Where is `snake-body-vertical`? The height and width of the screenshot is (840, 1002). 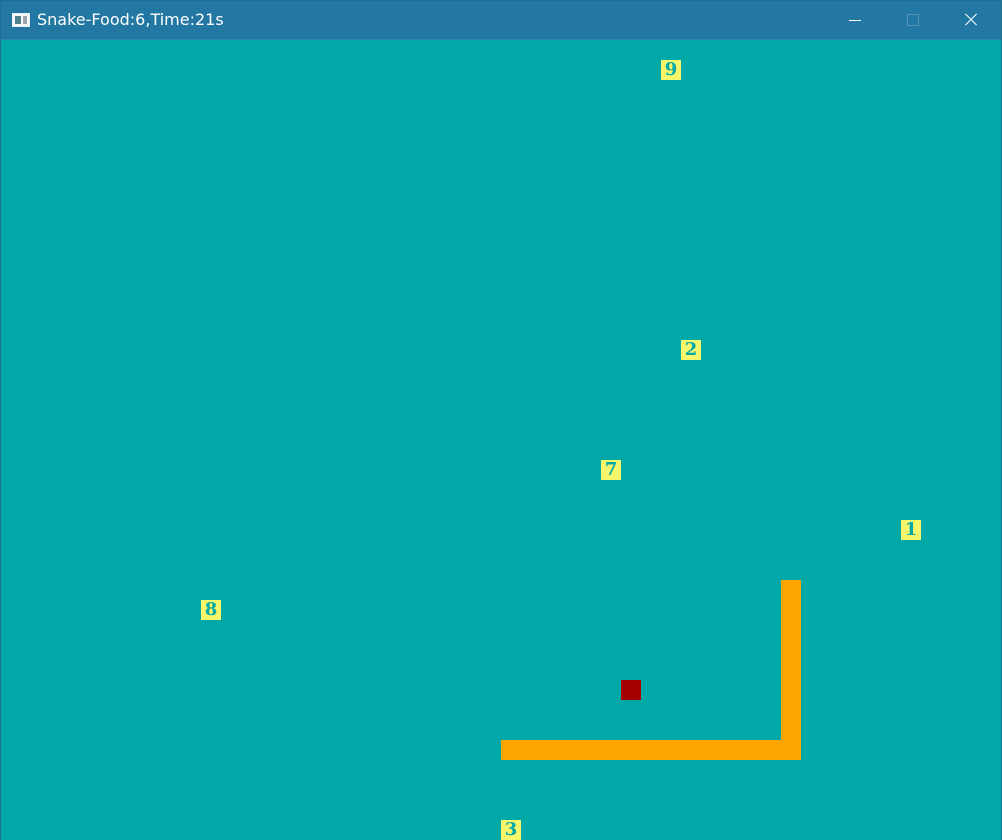 snake-body-vertical is located at coordinates (791, 670).